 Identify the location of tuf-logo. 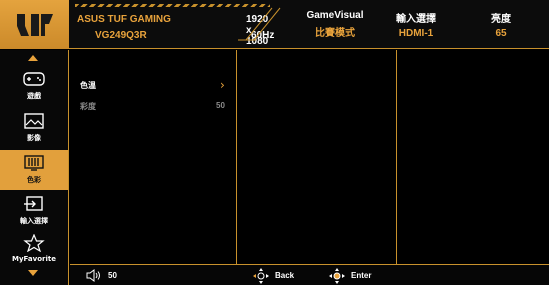
(34, 24).